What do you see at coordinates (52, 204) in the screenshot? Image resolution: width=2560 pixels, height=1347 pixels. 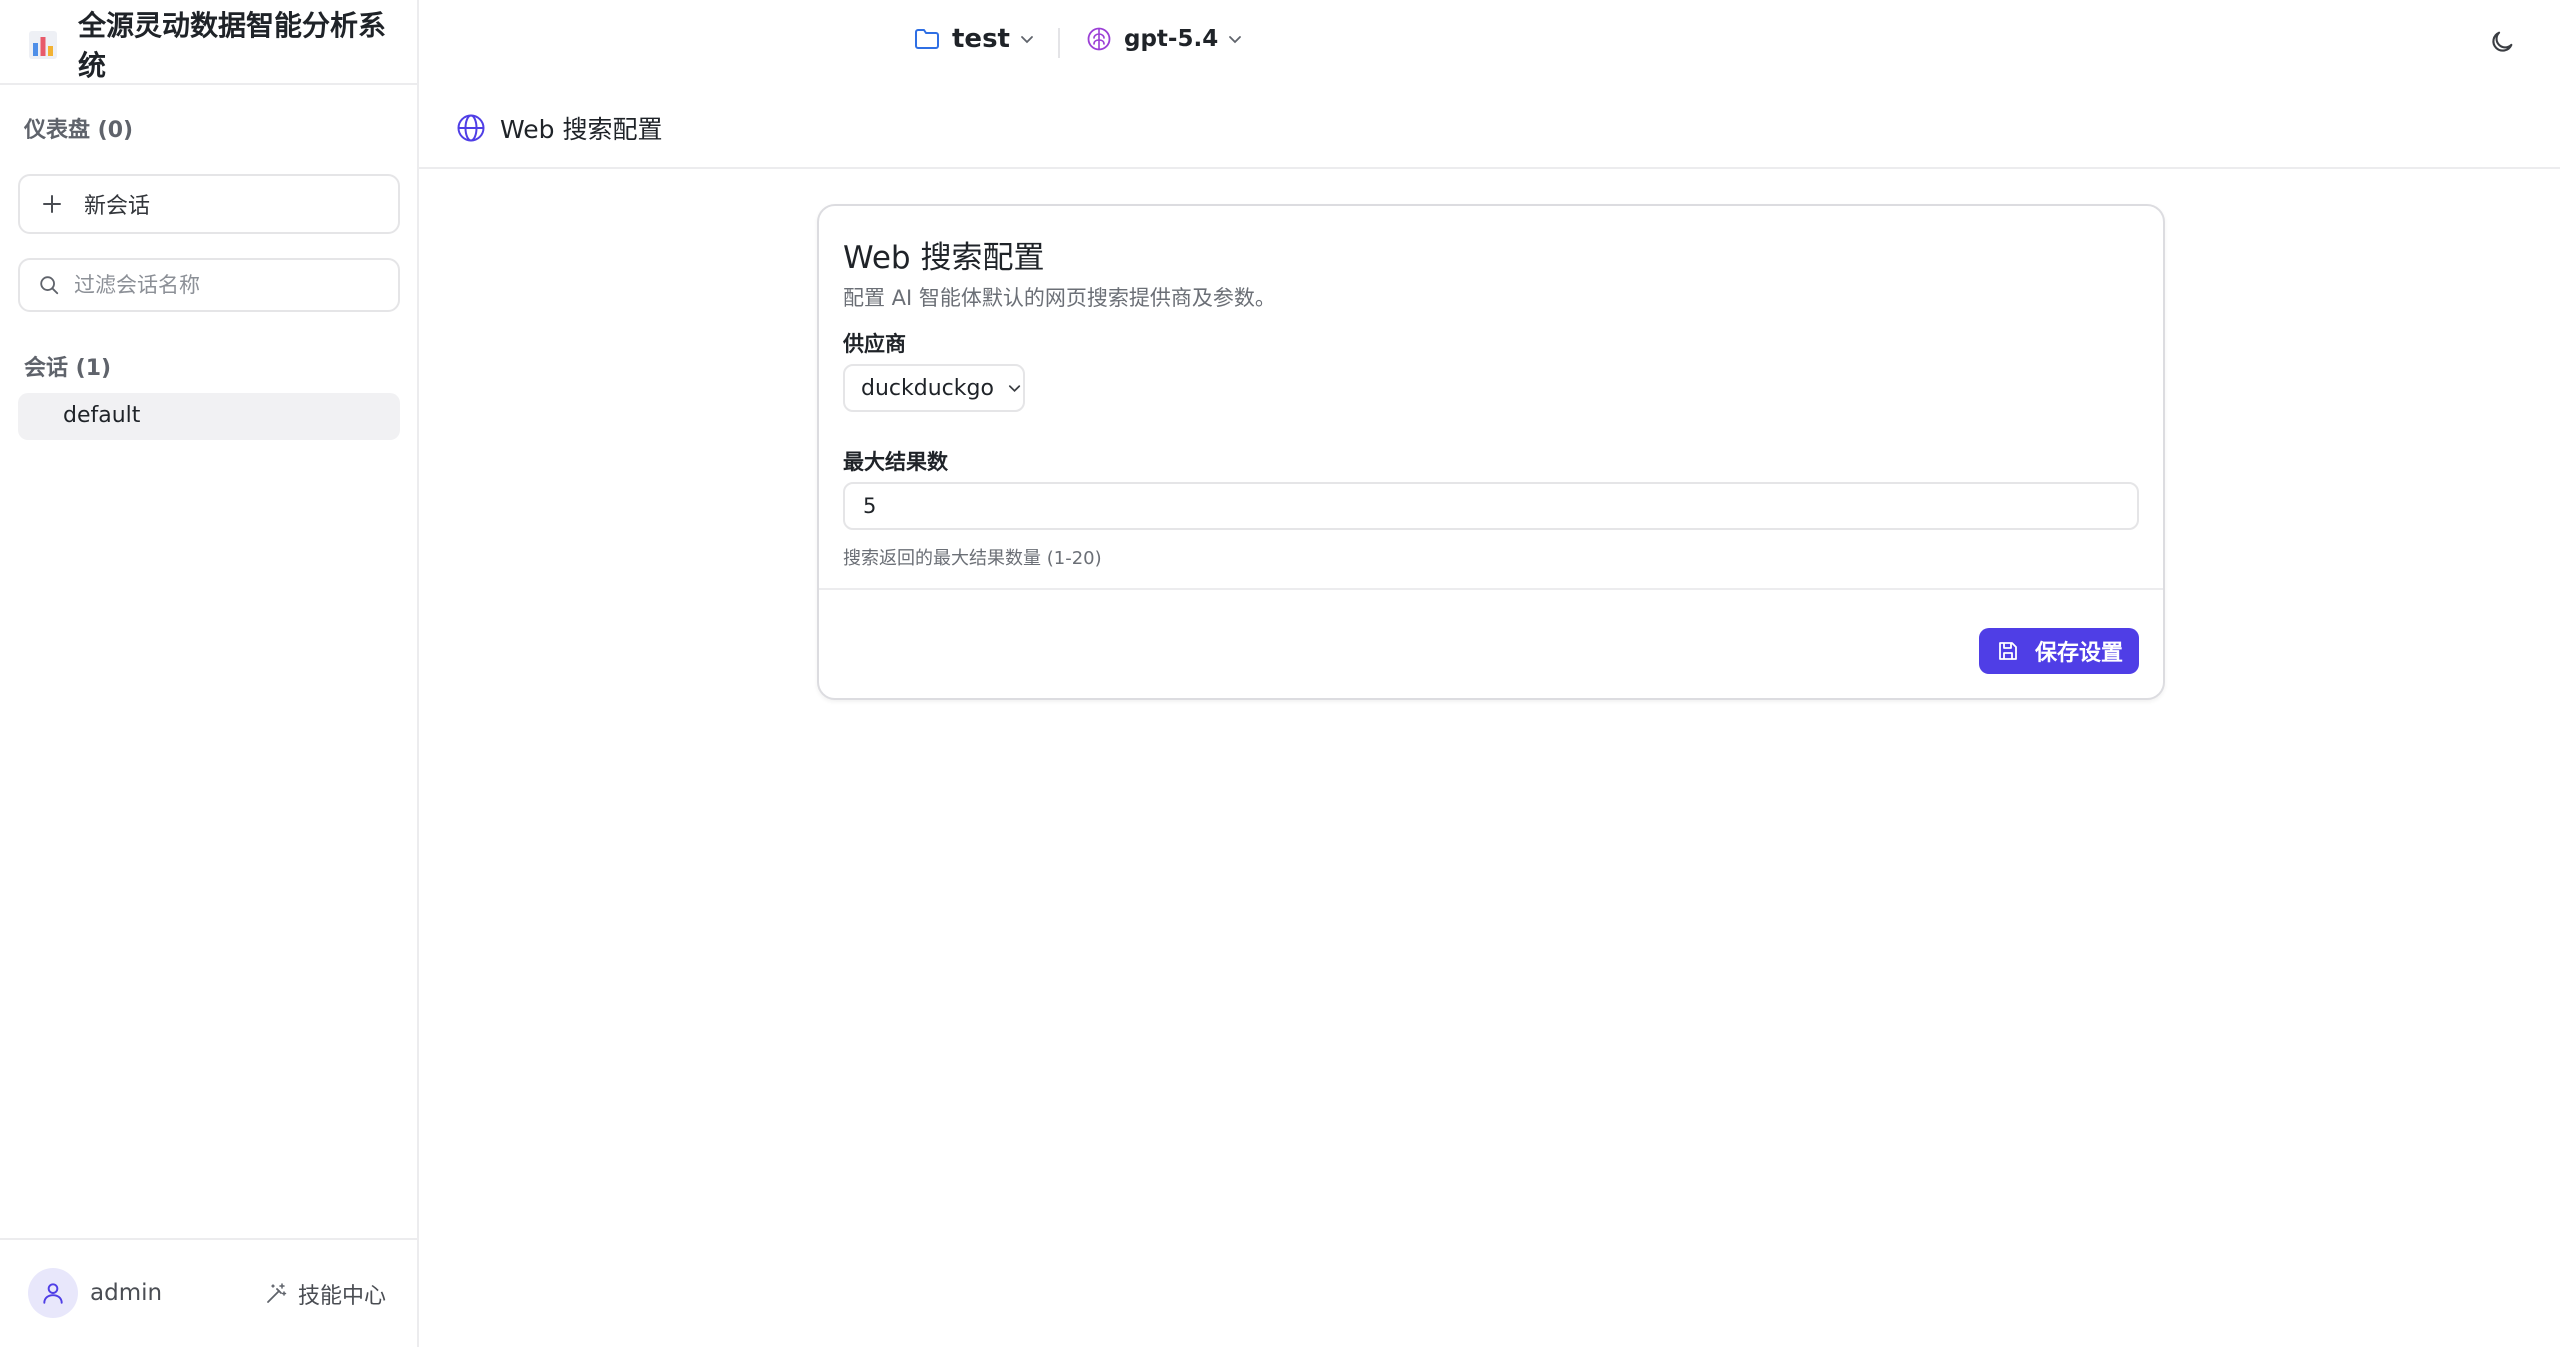 I see `plus-icon` at bounding box center [52, 204].